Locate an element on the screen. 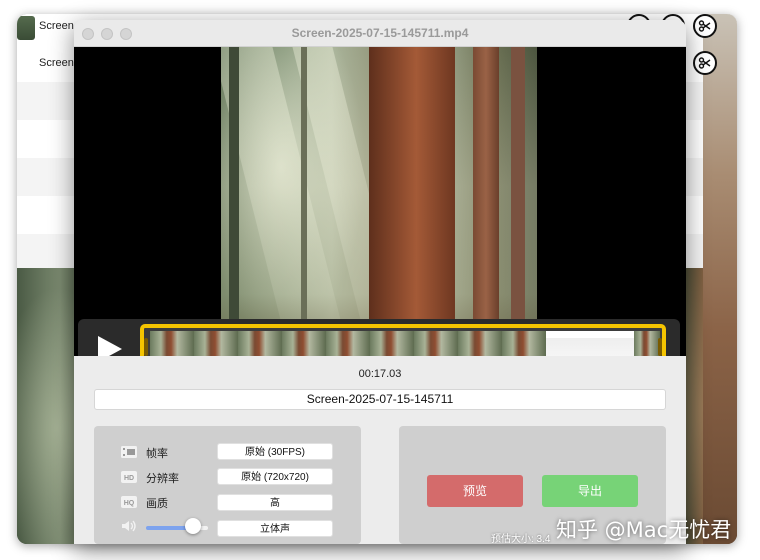 The height and width of the screenshot is (560, 760). framerate-select: 原始 (30FPS) is located at coordinates (275, 451).